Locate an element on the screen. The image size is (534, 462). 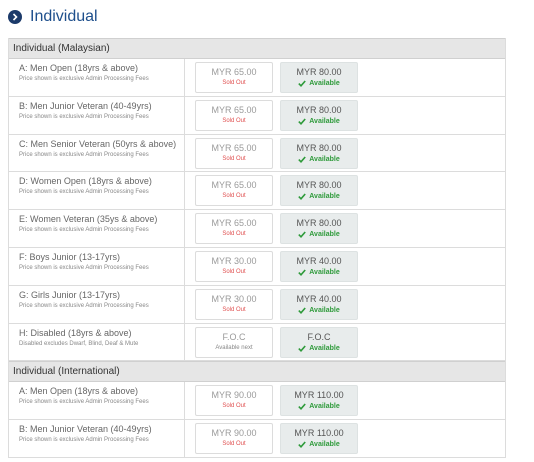
sold-out-option: MYR 90.00 Sold Out is located at coordinates (234, 439).